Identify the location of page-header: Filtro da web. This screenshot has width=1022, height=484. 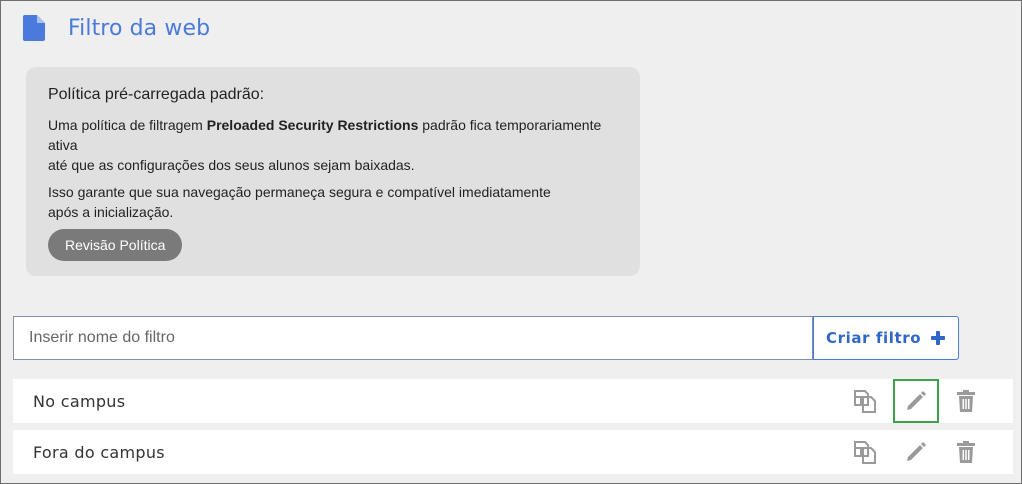
(116, 28).